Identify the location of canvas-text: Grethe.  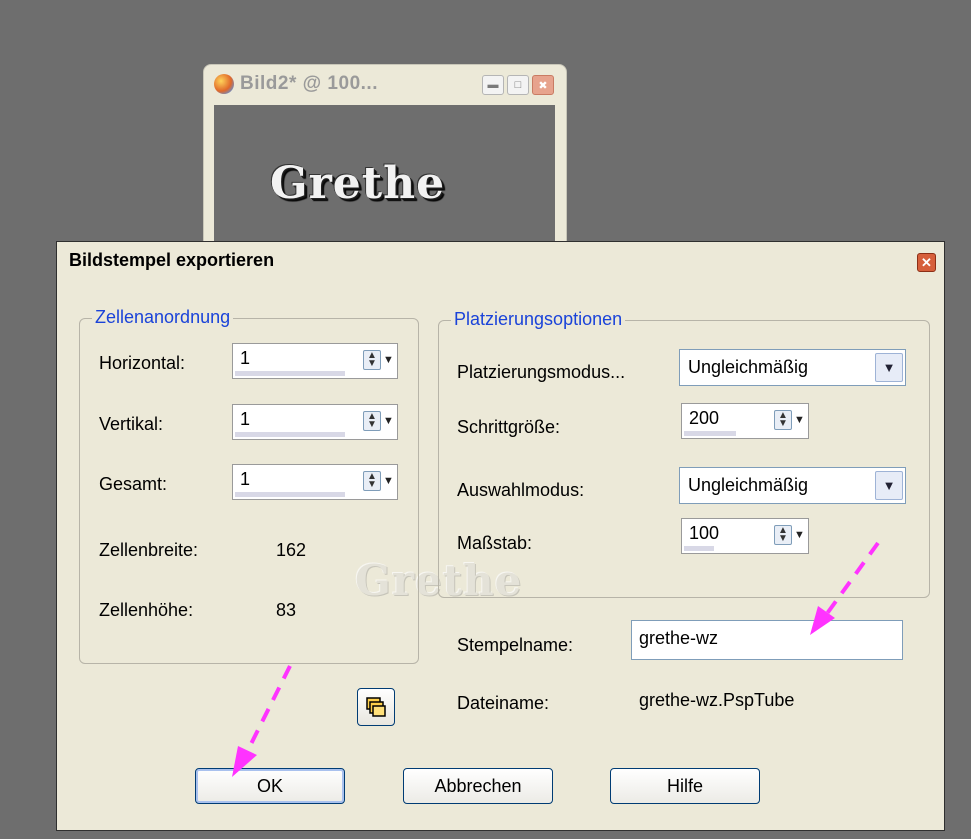
(358, 183).